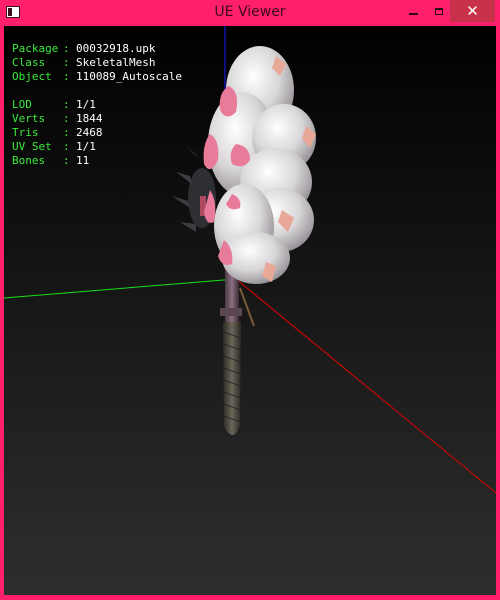 This screenshot has width=500, height=600. Describe the element at coordinates (32, 76) in the screenshot. I see `info-key: Object` at that location.